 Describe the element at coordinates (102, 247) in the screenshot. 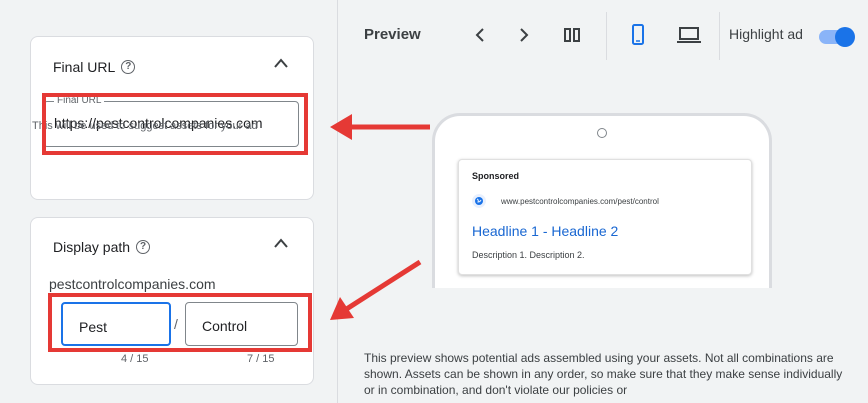

I see `display-path-title: Display path ?` at that location.